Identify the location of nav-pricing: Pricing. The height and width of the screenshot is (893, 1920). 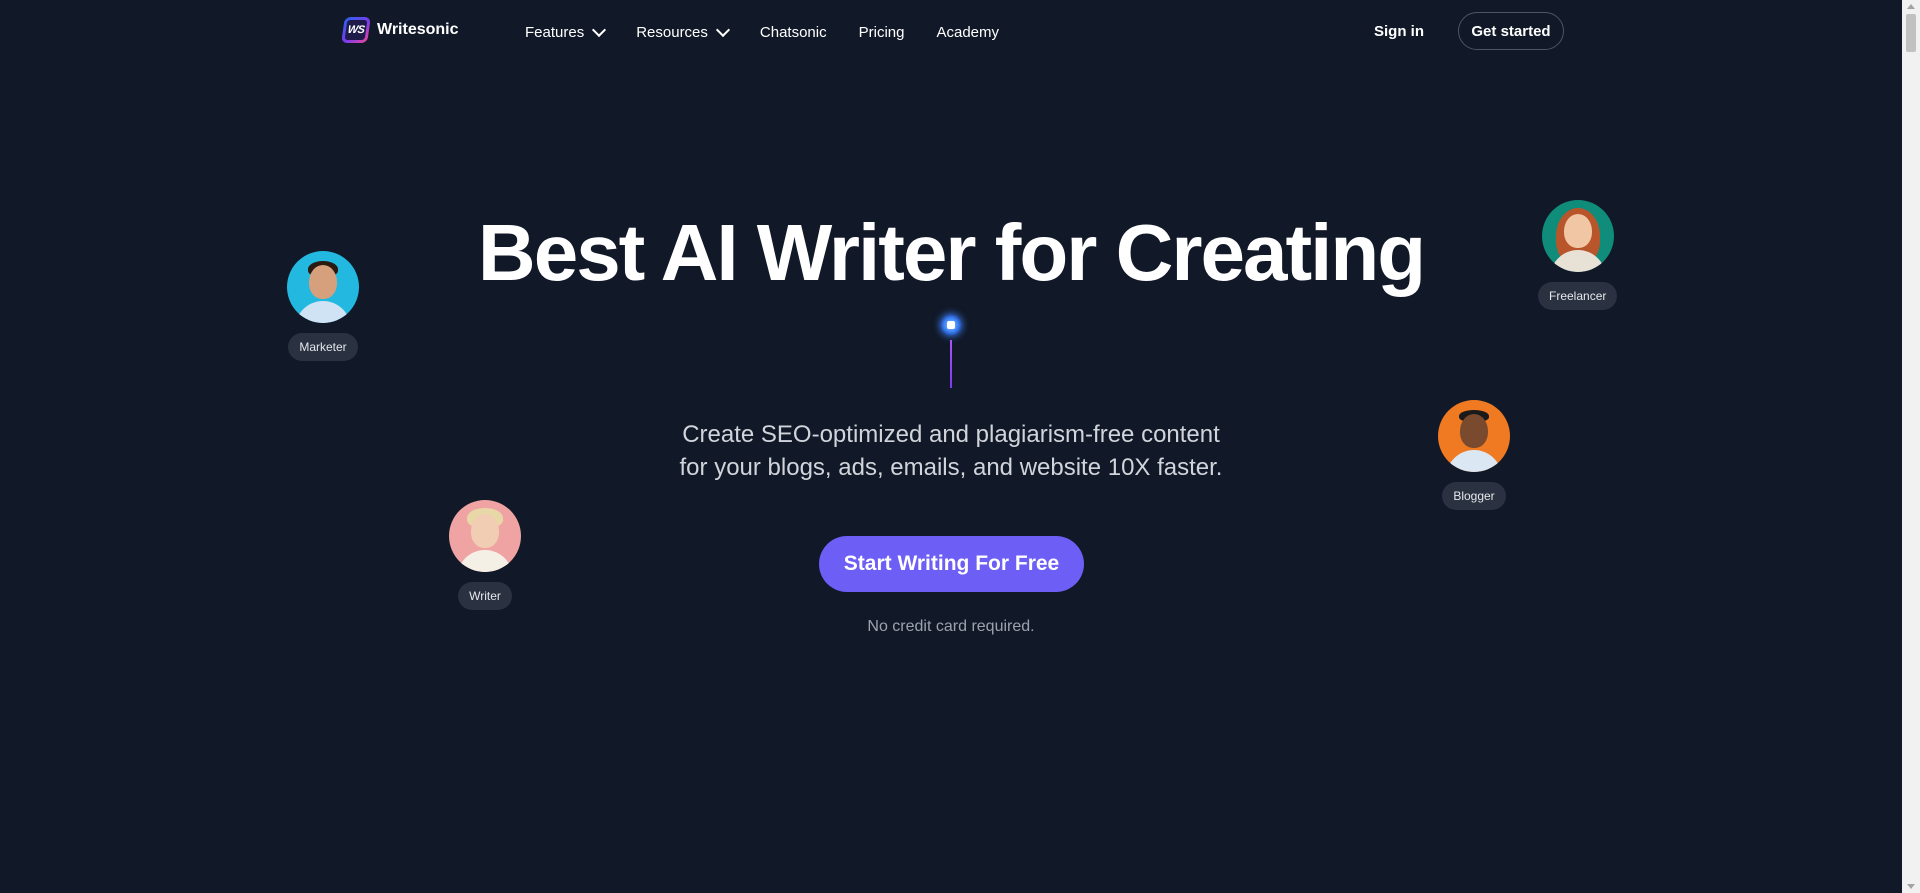
(882, 32).